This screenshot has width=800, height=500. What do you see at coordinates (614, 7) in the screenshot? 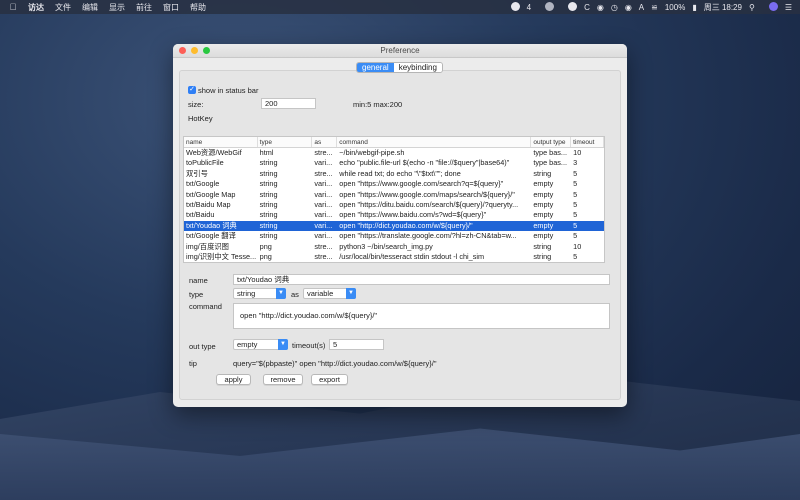
I see `clock-icon: ◷` at bounding box center [614, 7].